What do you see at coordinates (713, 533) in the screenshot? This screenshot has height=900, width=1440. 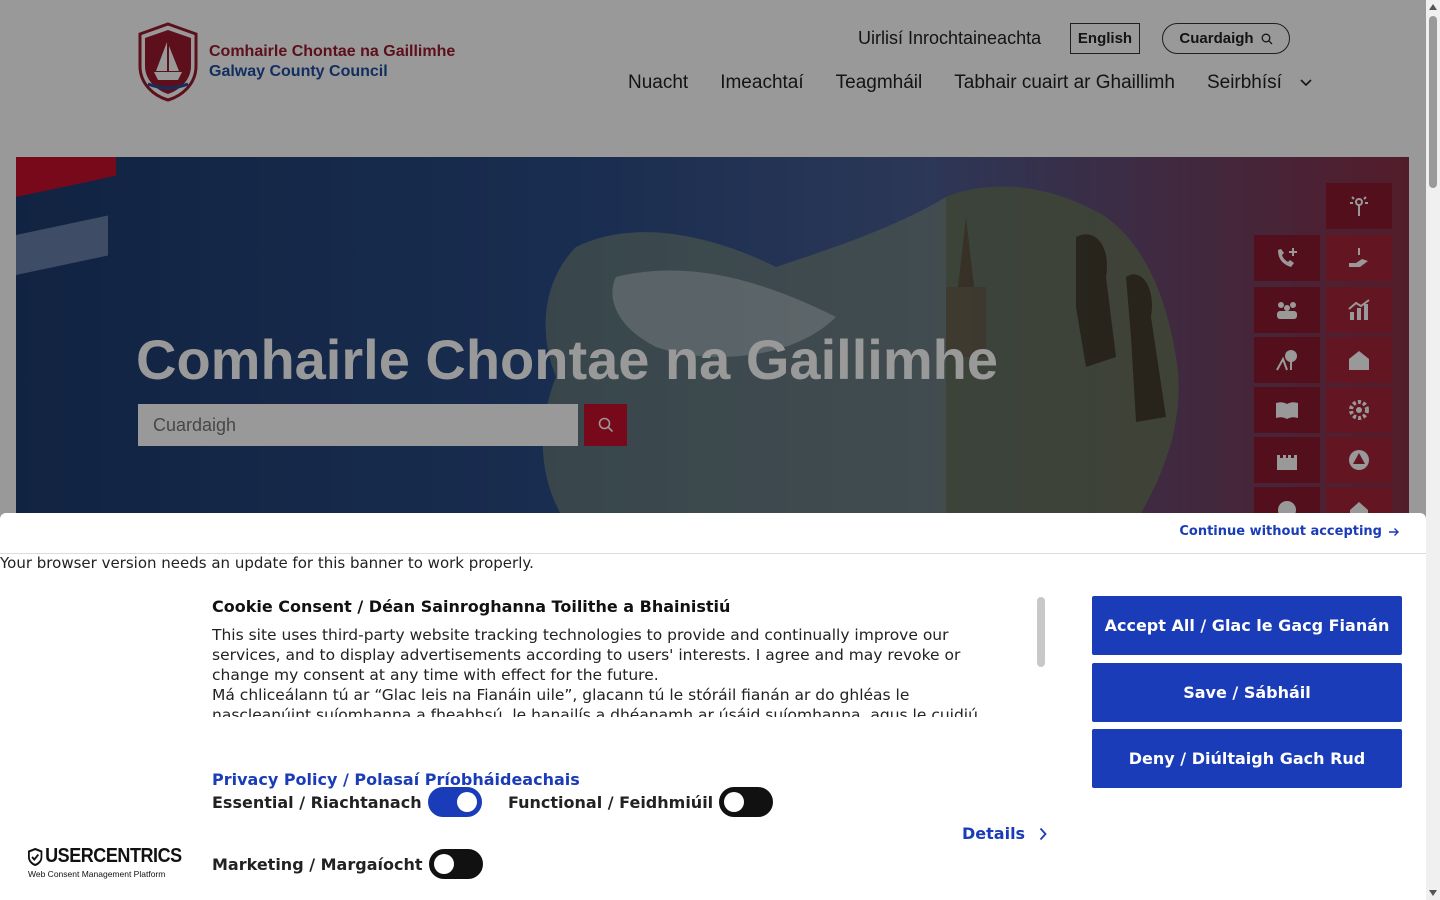 I see `consent-top-bar: Continue without accepting` at bounding box center [713, 533].